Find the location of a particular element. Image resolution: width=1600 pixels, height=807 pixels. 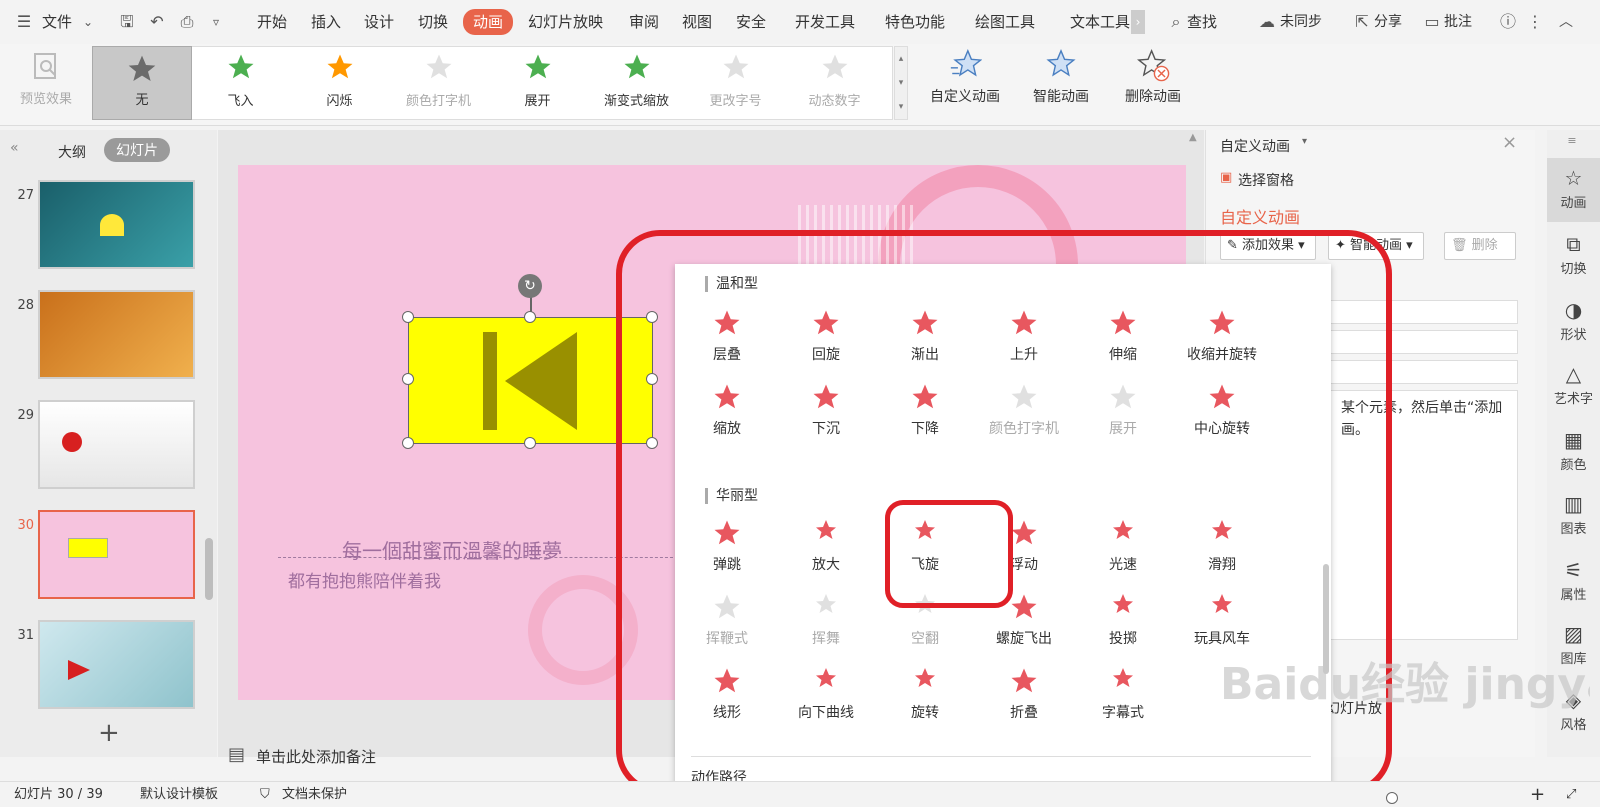

side-tool-properties: ⚟ 属性 is located at coordinates (1573, 582).